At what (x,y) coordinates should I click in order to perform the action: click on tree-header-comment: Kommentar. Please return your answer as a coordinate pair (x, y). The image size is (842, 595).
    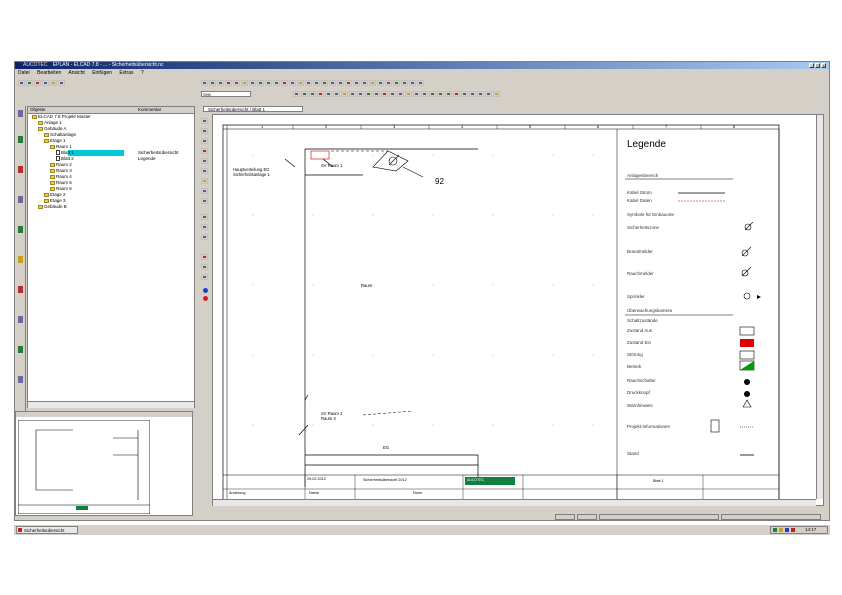
    Looking at the image, I should click on (149, 110).